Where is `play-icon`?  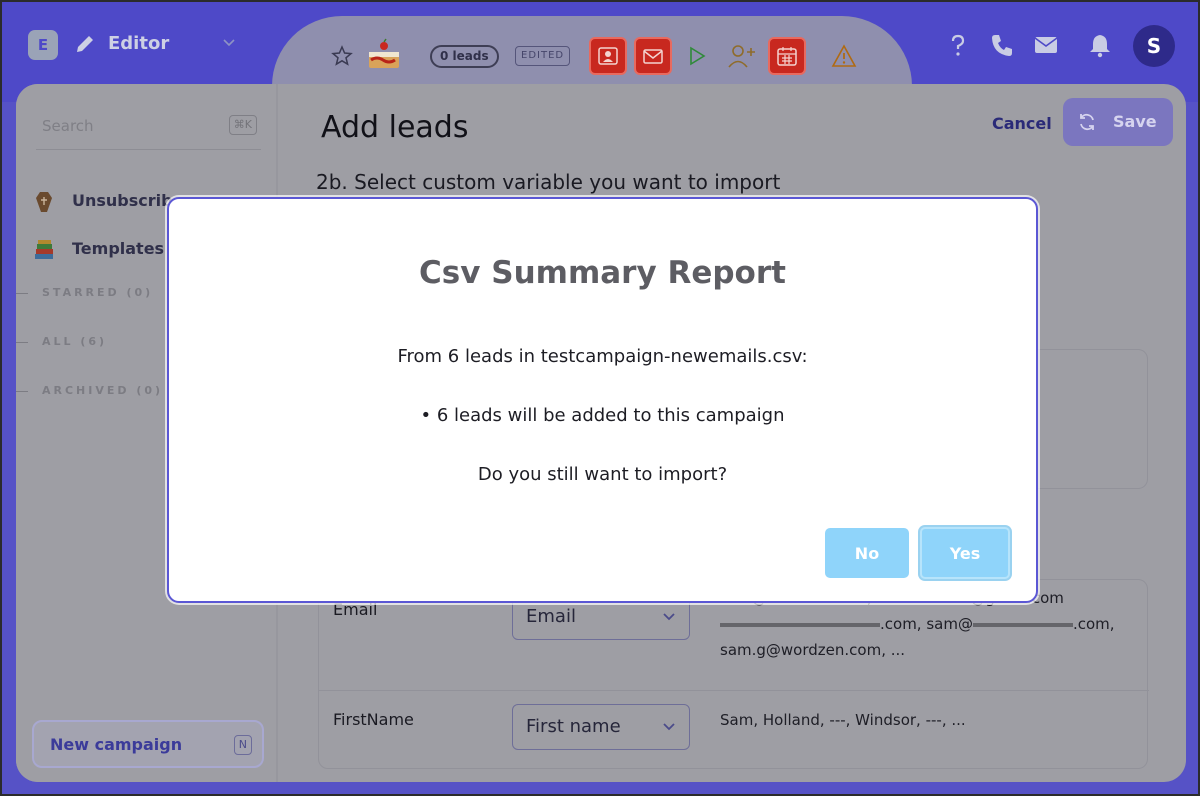
play-icon is located at coordinates (697, 56).